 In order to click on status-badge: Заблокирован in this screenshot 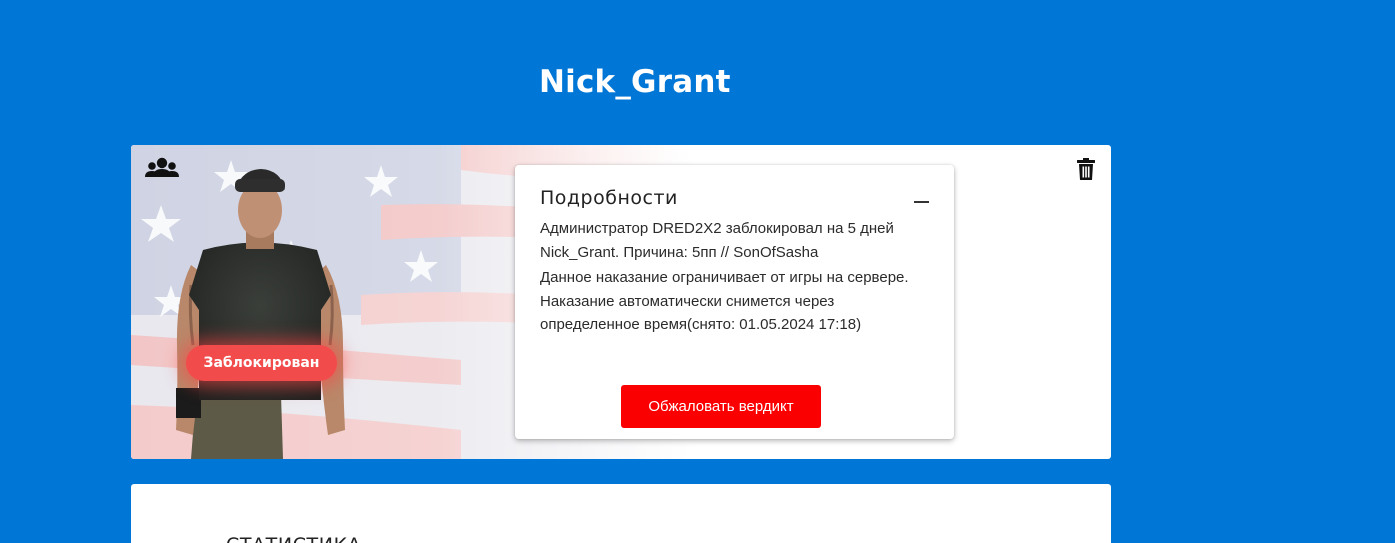, I will do `click(261, 363)`.